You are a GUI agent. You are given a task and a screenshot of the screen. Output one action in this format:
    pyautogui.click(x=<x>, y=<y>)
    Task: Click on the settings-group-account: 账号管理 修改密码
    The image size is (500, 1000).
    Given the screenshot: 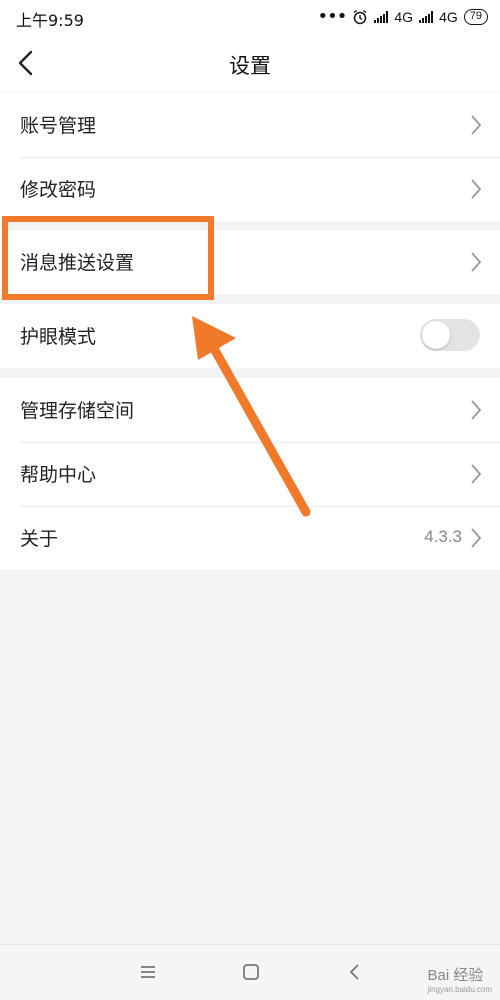 What is the action you would take?
    pyautogui.click(x=250, y=157)
    